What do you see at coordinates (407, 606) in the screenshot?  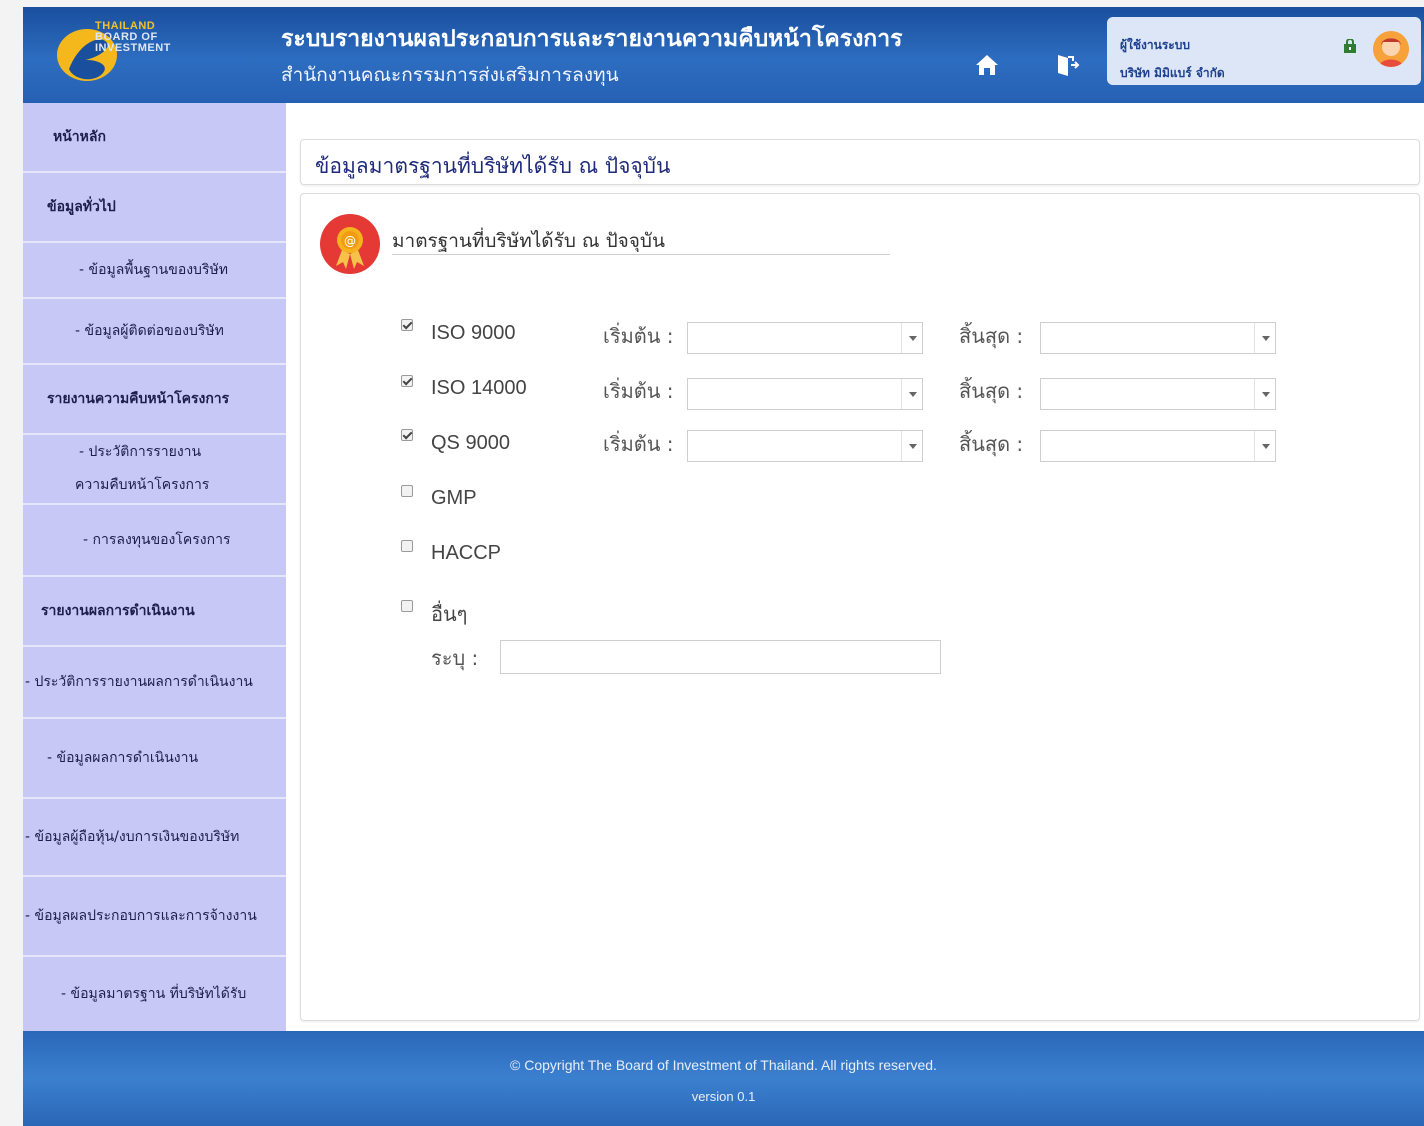 I see `other-checkbox` at bounding box center [407, 606].